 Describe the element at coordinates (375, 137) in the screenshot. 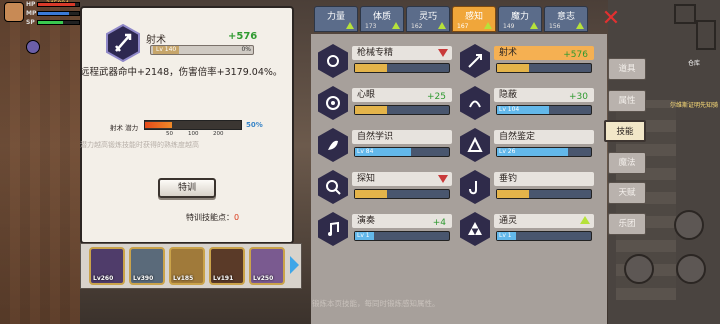

I see `skill-name: 自然学识` at that location.